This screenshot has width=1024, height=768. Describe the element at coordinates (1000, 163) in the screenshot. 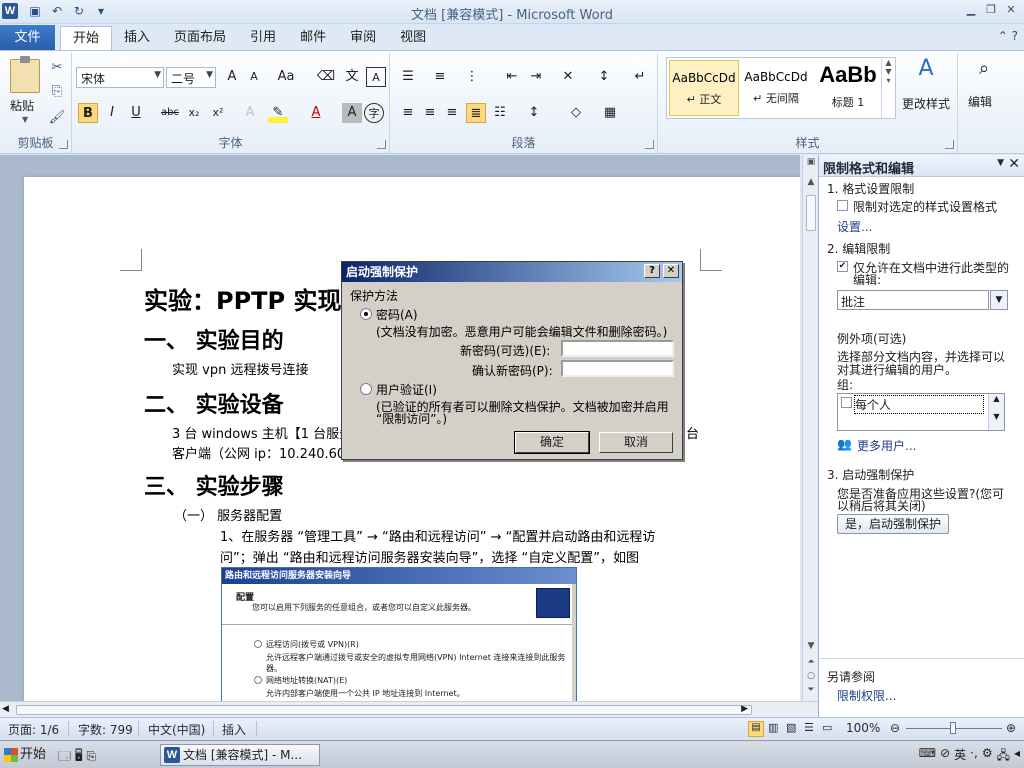

I see `pane-menu-icon: ▼` at that location.